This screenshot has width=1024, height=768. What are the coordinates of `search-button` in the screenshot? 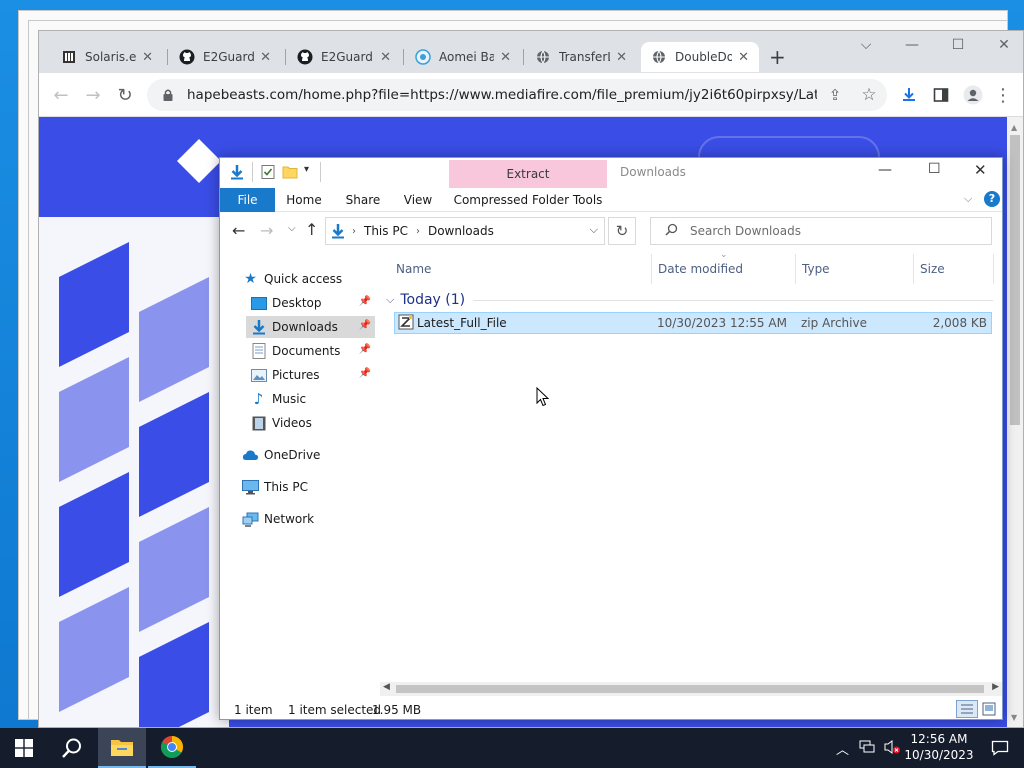 It's located at (72, 748).